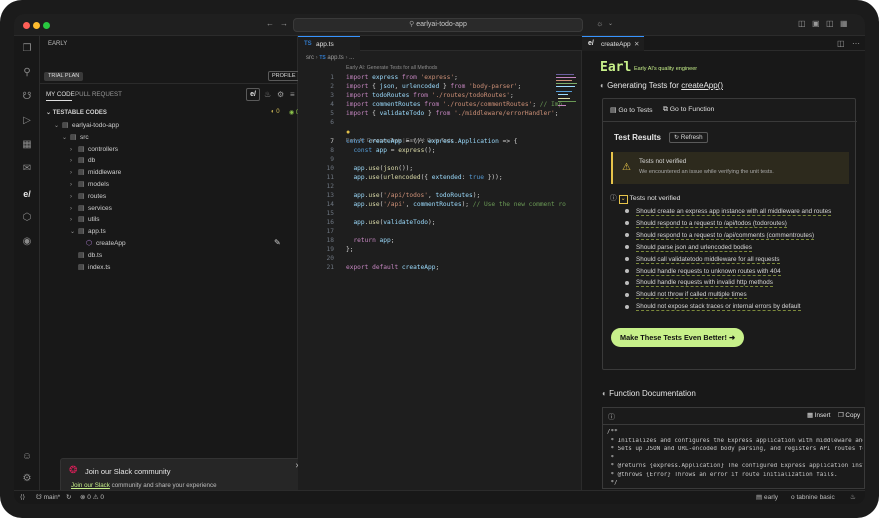 The width and height of the screenshot is (879, 518). Describe the element at coordinates (94, 150) in the screenshot. I see `tree-folder-item: › ▤ controllers` at that location.